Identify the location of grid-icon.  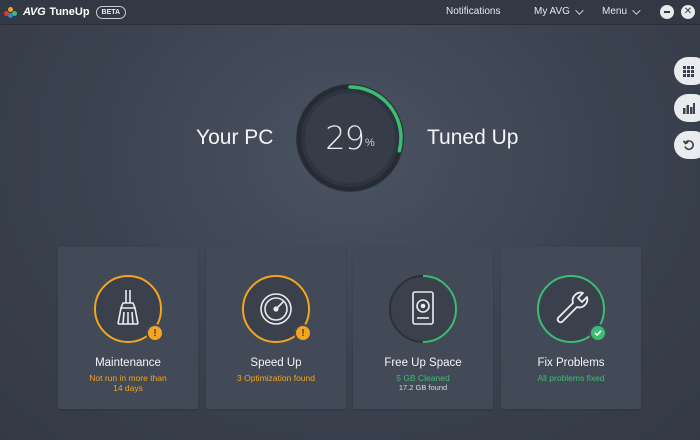
(688, 71).